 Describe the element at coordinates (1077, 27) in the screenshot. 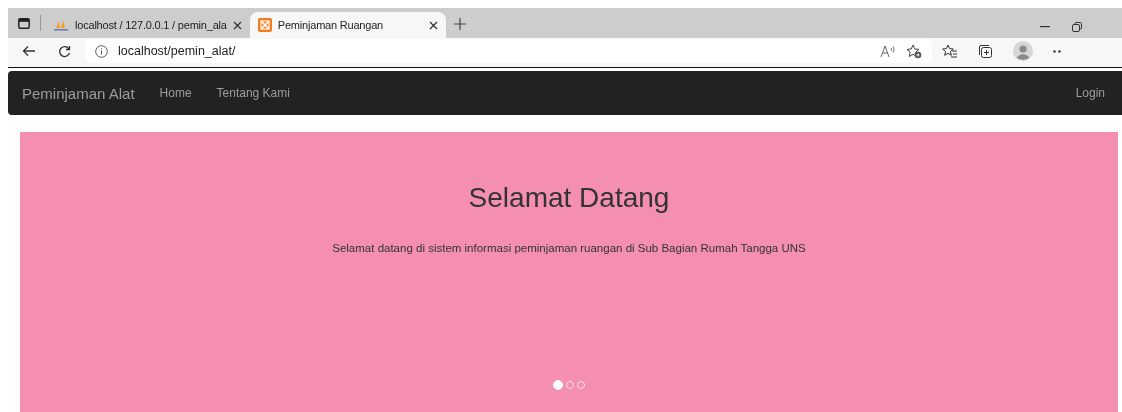

I see `restore-icon` at that location.